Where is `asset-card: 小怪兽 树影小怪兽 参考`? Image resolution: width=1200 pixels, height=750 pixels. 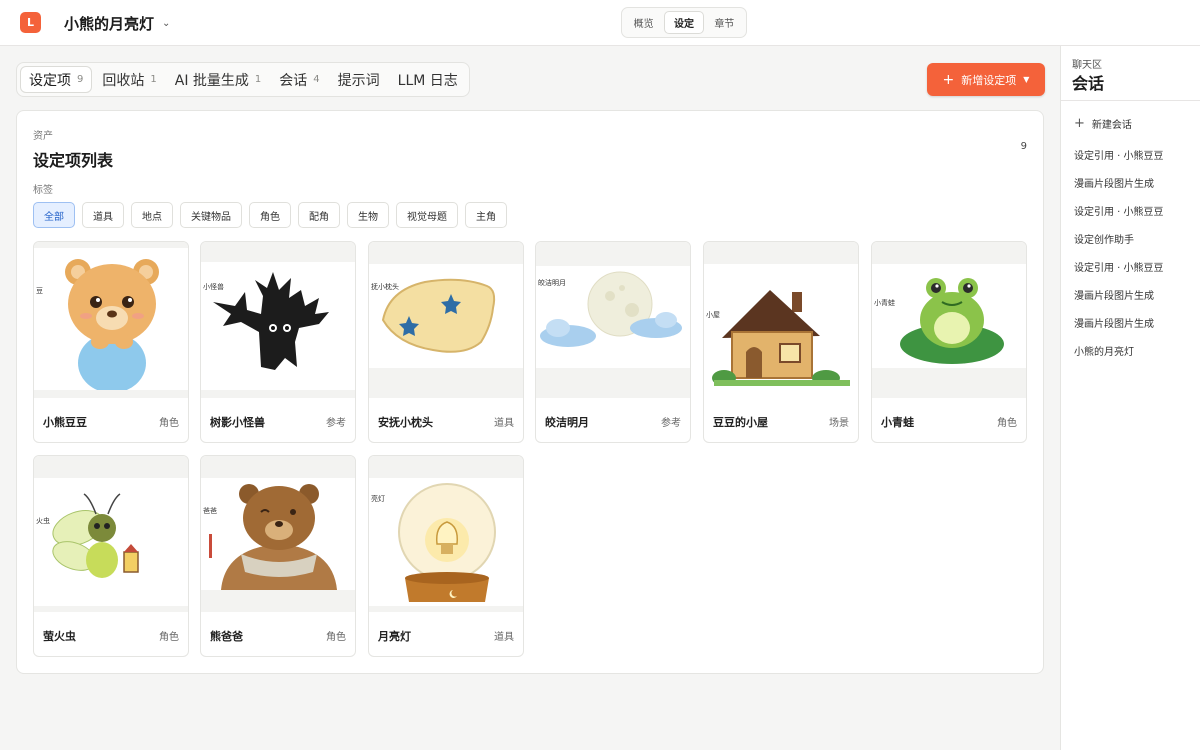
asset-card: 小怪兽 树影小怪兽 参考 is located at coordinates (278, 342).